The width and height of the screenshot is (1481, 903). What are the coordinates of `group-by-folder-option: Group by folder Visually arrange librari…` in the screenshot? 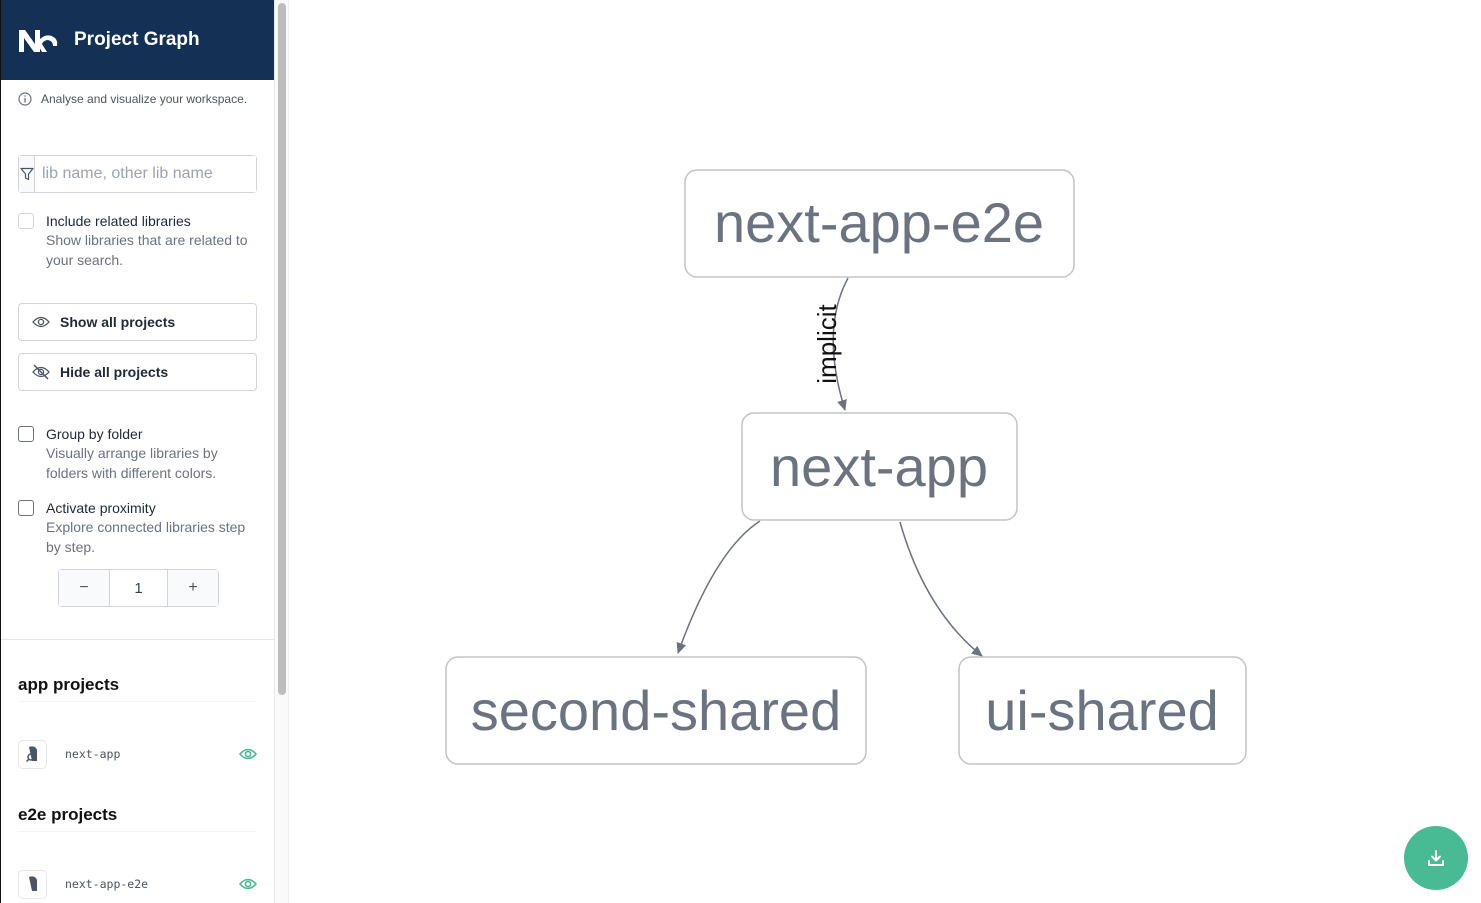 It's located at (137, 454).